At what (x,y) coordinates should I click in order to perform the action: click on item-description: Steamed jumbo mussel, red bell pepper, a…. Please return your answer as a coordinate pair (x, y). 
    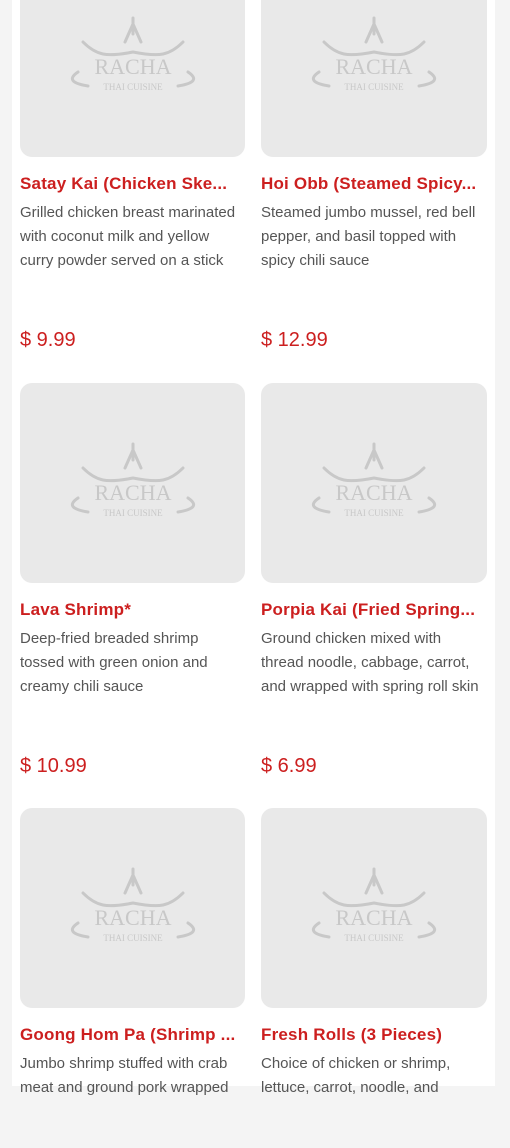
    Looking at the image, I should click on (368, 236).